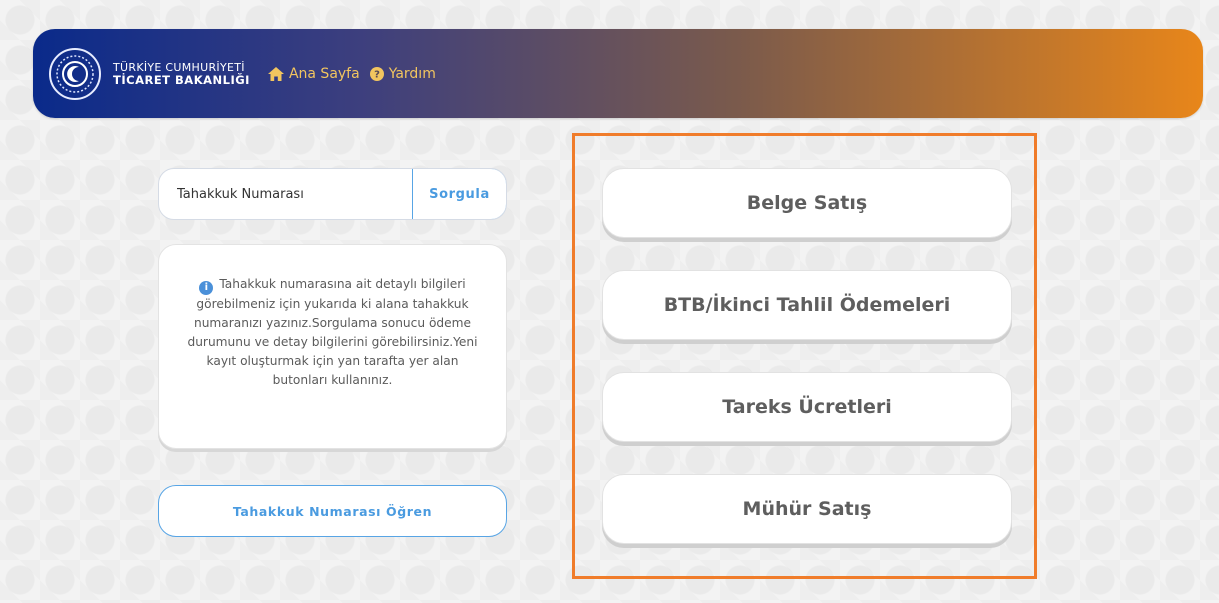 Image resolution: width=1219 pixels, height=603 pixels. I want to click on muhur-satis-button: Mühür Satış, so click(807, 509).